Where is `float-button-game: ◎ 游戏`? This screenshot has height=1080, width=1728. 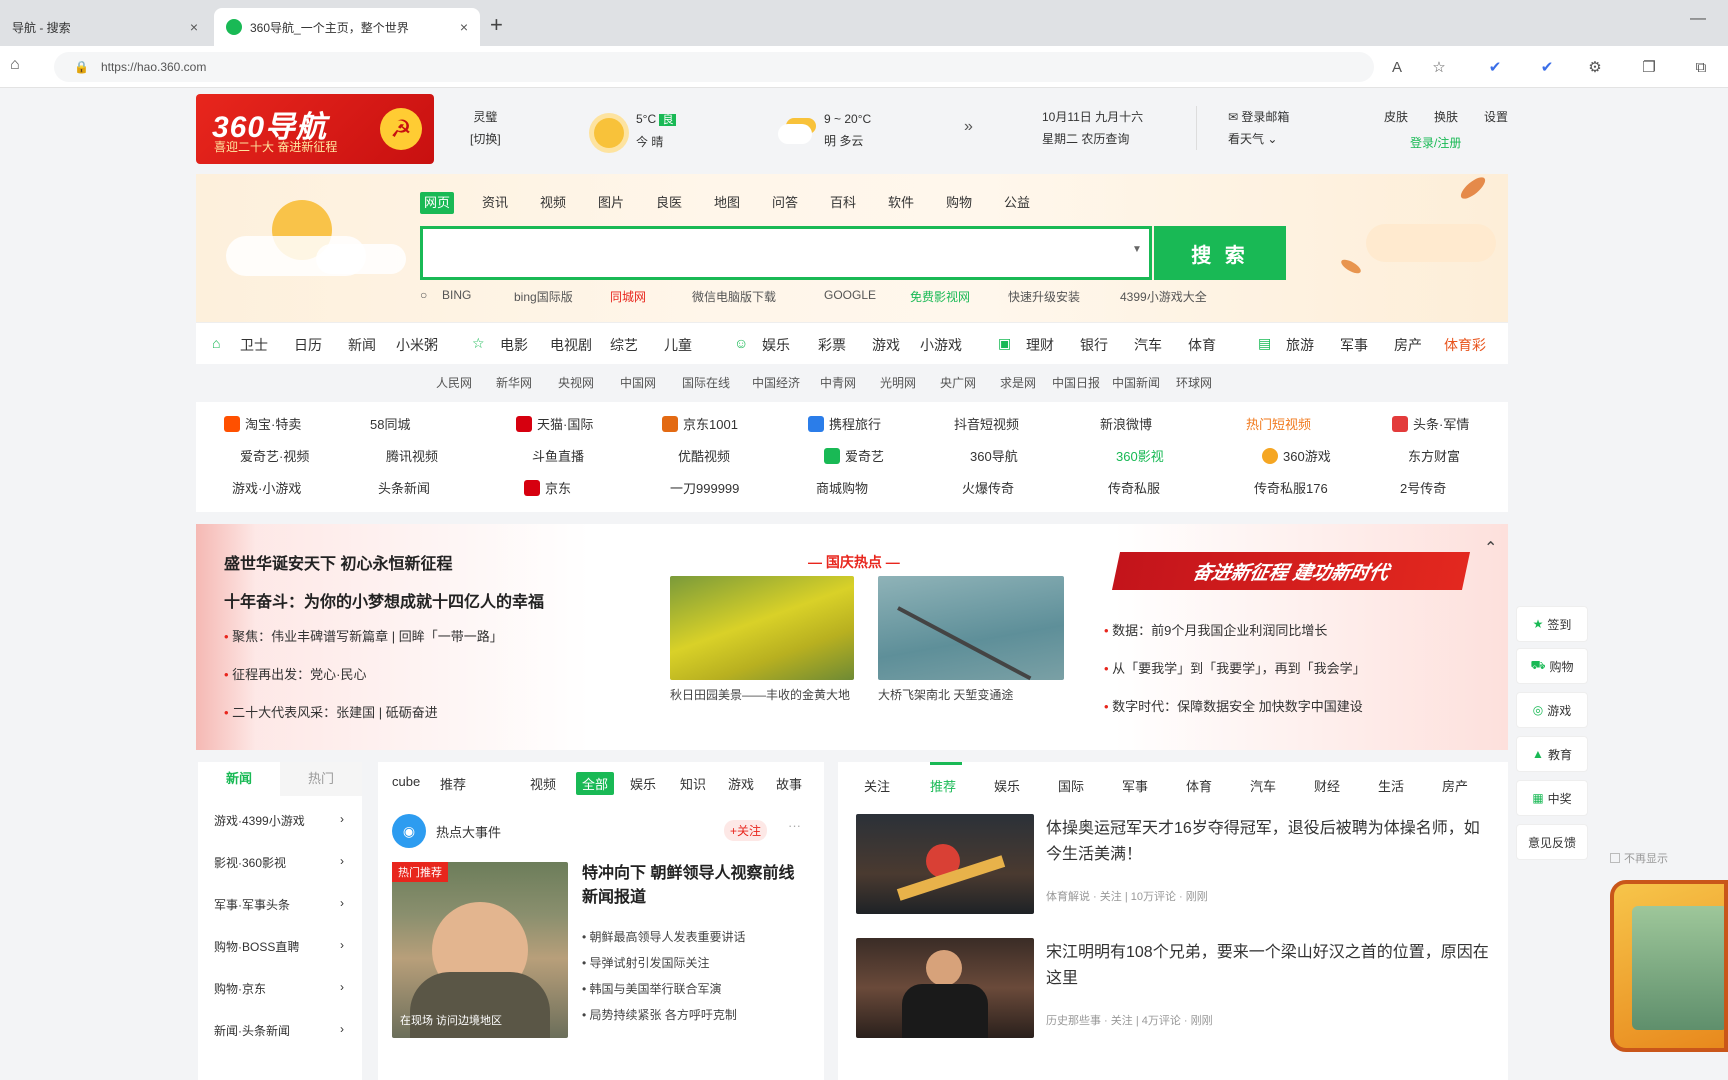
float-button-game: ◎ 游戏 is located at coordinates (1552, 710).